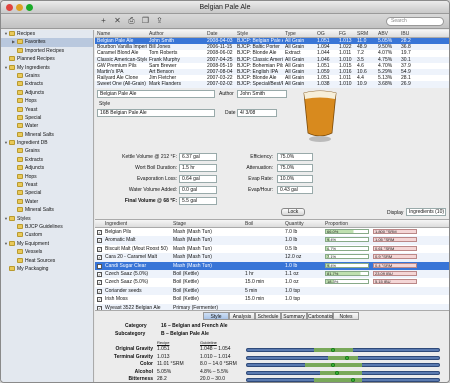  What do you see at coordinates (383, 34) in the screenshot?
I see `column-header: ABV` at bounding box center [383, 34].